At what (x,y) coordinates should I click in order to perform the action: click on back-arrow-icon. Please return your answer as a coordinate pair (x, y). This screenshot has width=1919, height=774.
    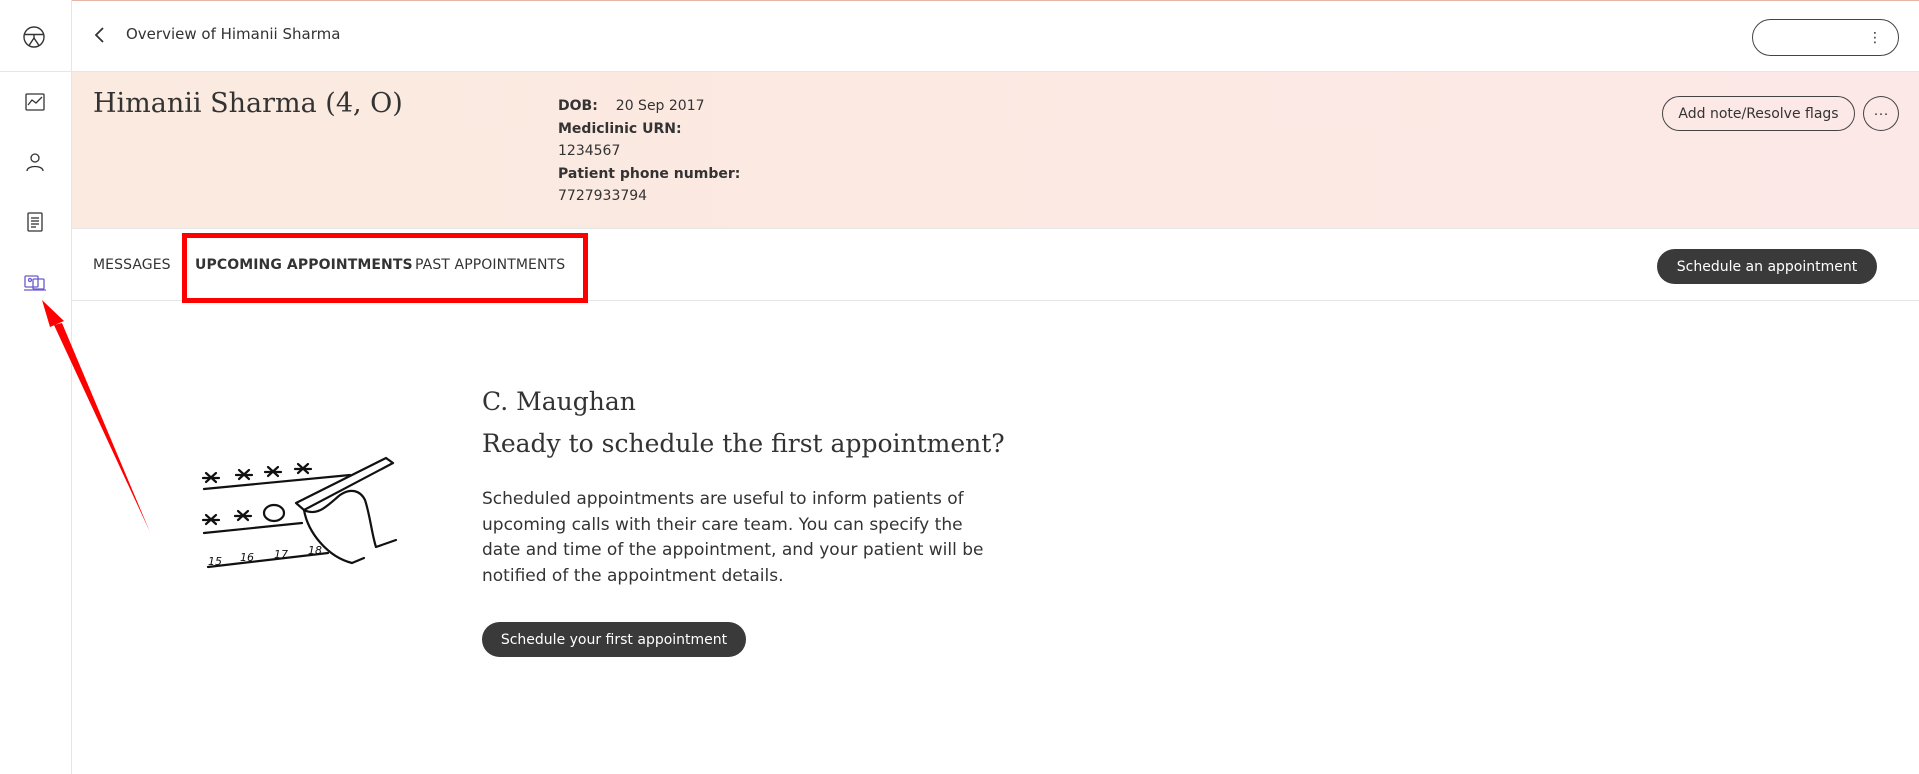
    Looking at the image, I should click on (100, 35).